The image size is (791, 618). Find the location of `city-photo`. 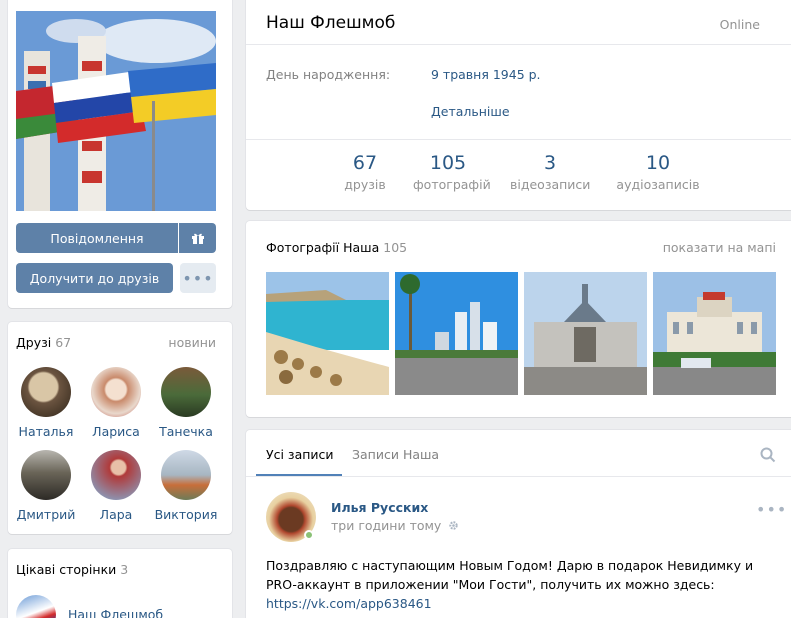

city-photo is located at coordinates (456, 333).